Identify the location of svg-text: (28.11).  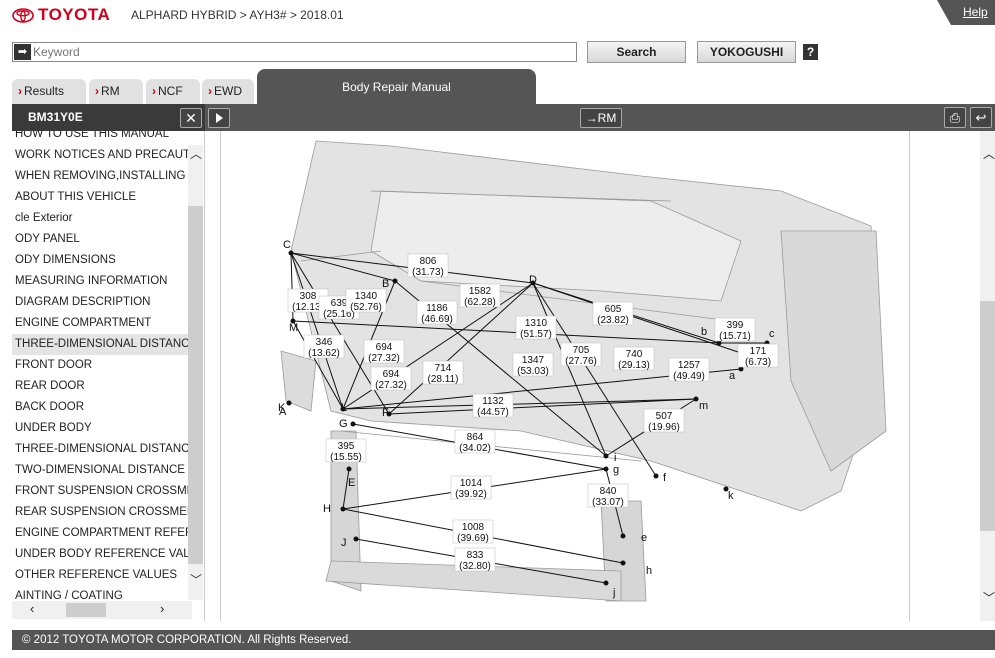
(443, 379).